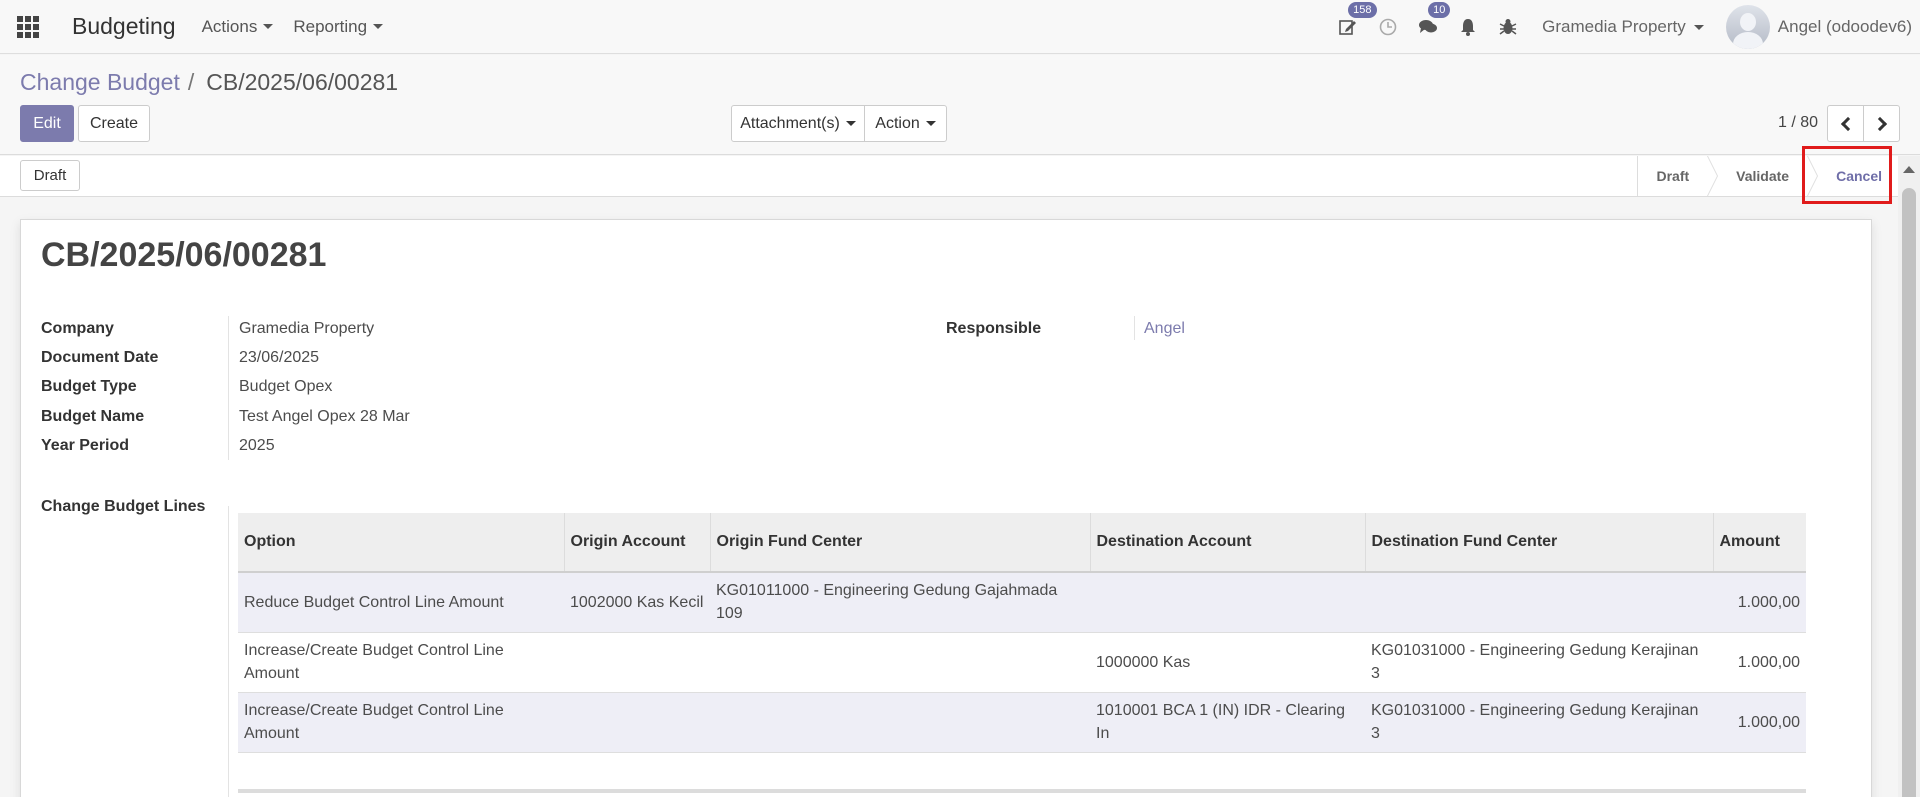 This screenshot has height=797, width=1920. I want to click on activity-edit-icon: 158, so click(1352, 27).